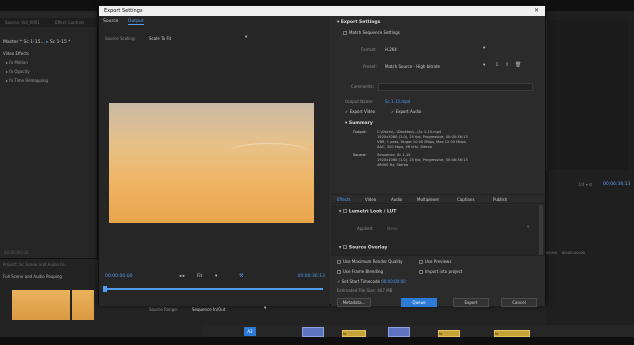  I want to click on fit-select: Fit, so click(199, 276).